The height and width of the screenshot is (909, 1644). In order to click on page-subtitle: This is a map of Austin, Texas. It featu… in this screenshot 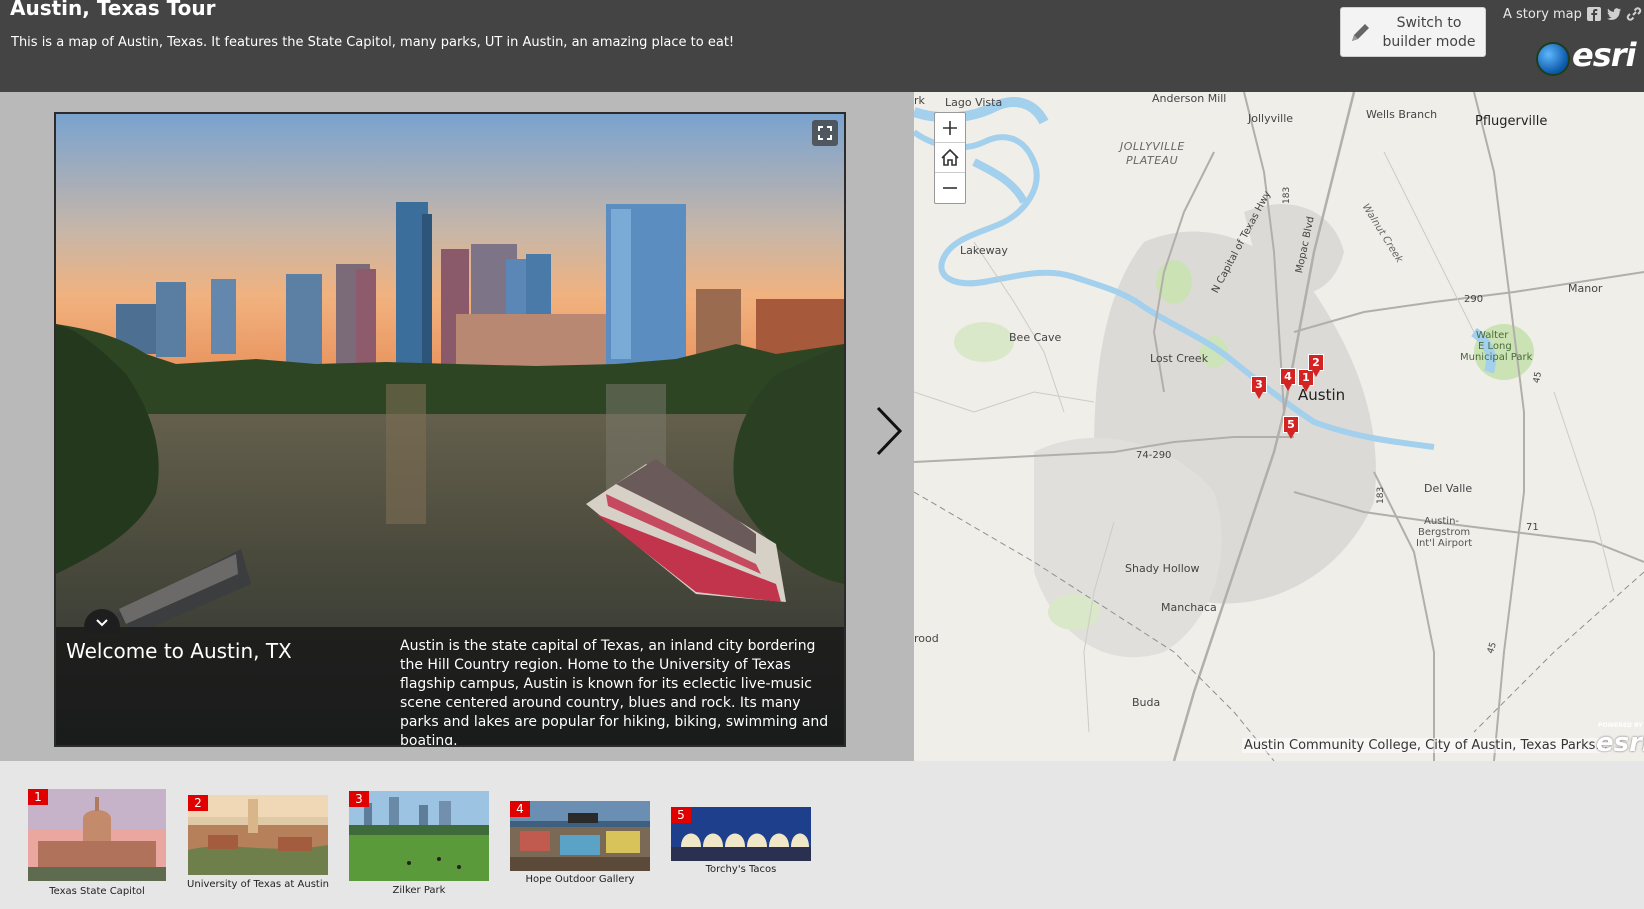, I will do `click(373, 42)`.